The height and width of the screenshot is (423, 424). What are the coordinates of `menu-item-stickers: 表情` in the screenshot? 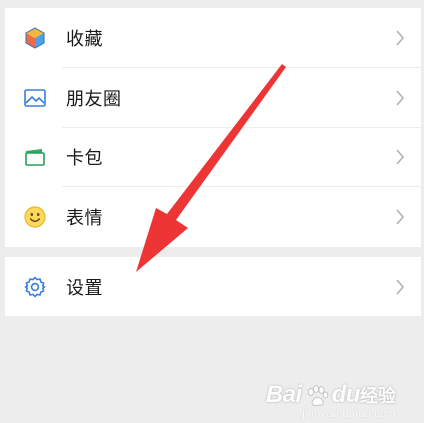 It's located at (213, 217).